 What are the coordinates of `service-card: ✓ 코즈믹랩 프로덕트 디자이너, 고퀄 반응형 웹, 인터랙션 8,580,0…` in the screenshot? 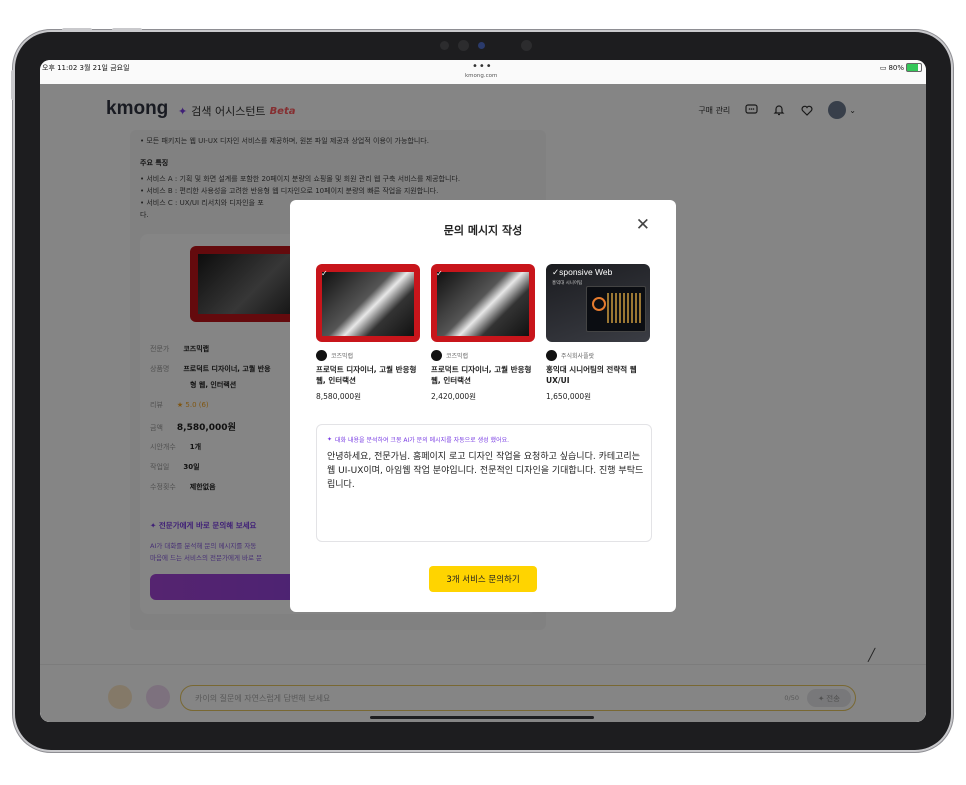 It's located at (368, 333).